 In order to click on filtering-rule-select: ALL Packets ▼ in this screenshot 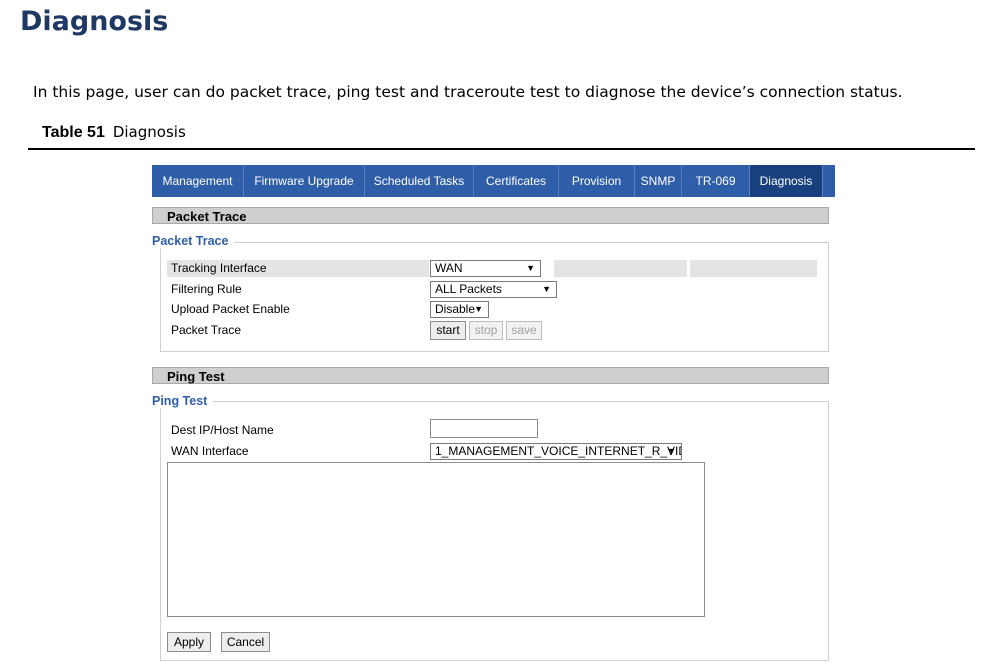, I will do `click(493, 289)`.